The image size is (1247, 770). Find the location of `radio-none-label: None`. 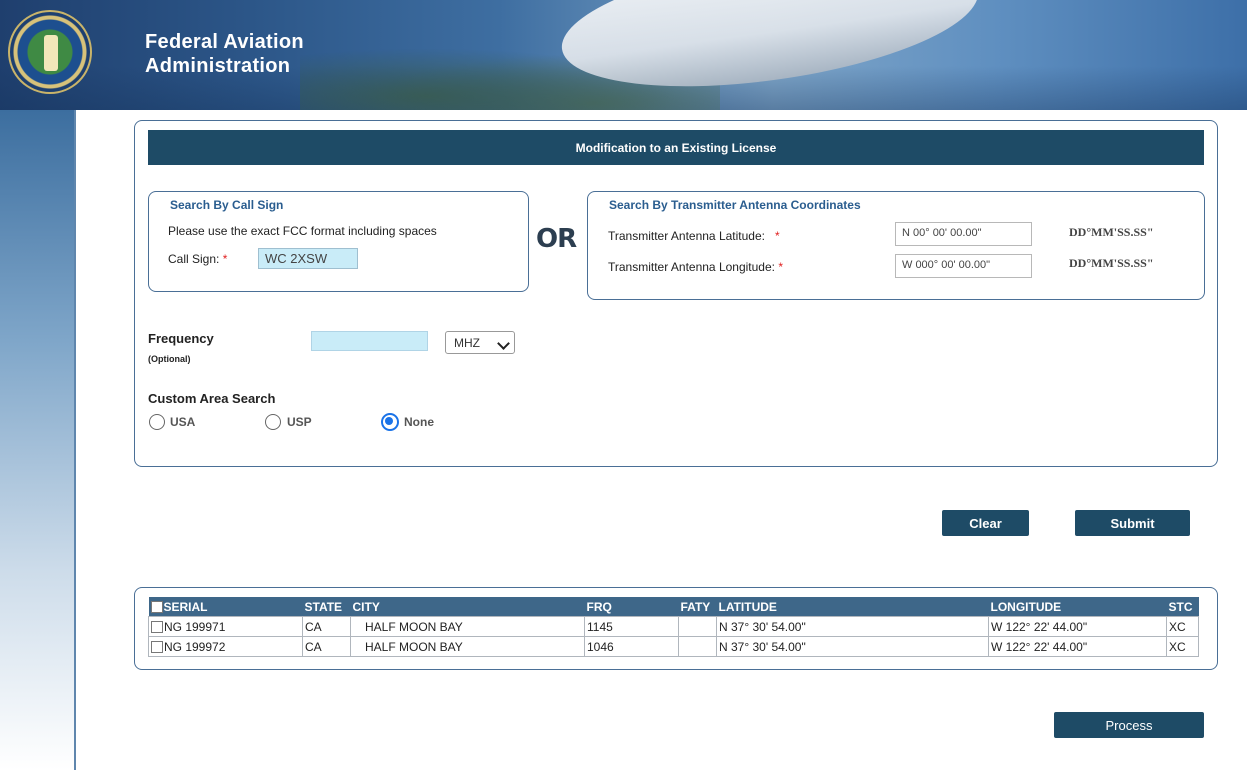

radio-none-label: None is located at coordinates (419, 422).